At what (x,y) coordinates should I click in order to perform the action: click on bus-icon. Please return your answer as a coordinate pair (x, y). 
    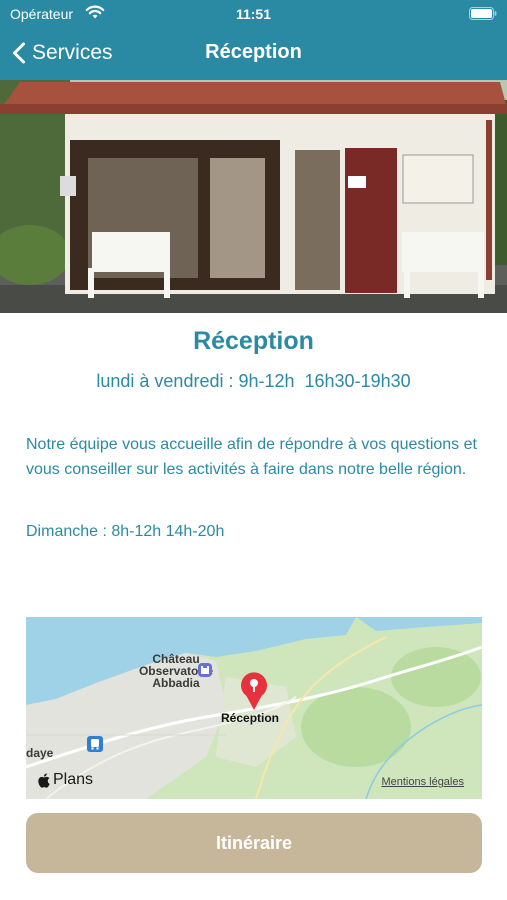
    Looking at the image, I should click on (95, 744).